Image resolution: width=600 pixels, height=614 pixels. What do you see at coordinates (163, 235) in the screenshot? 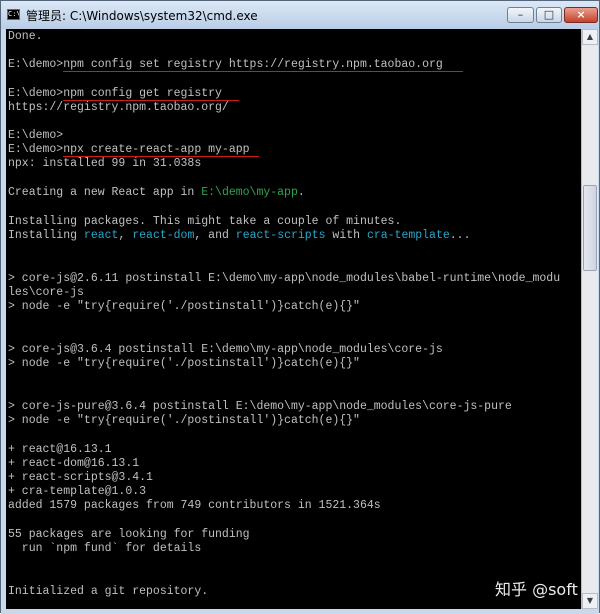
I see `package-name: react-dom` at bounding box center [163, 235].